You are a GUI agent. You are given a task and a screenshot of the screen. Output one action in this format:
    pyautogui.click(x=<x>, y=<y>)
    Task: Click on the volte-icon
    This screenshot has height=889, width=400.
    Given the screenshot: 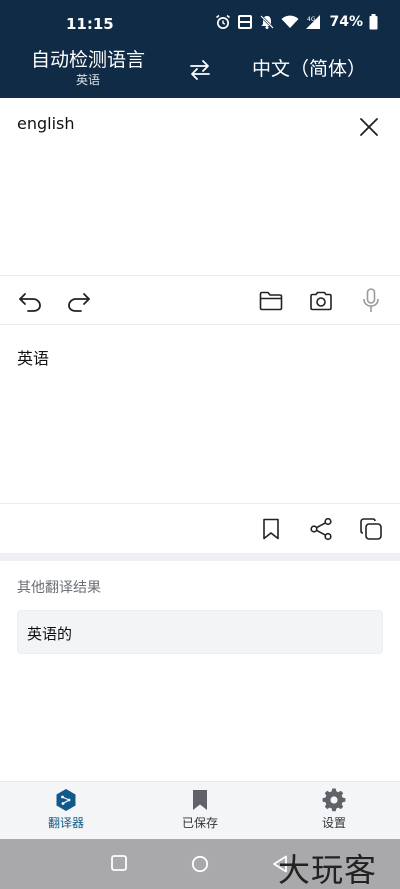 What is the action you would take?
    pyautogui.click(x=245, y=22)
    